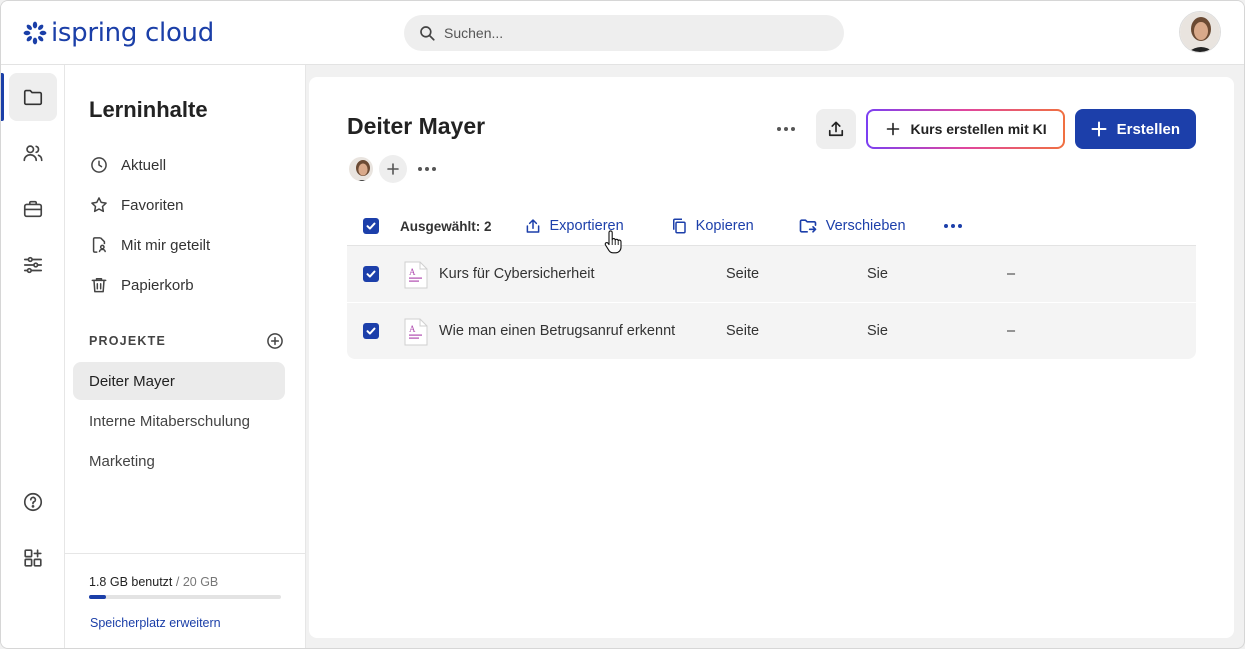 Image resolution: width=1245 pixels, height=649 pixels. Describe the element at coordinates (157, 285) in the screenshot. I see `sidebar-item-label: Papierkorb` at that location.